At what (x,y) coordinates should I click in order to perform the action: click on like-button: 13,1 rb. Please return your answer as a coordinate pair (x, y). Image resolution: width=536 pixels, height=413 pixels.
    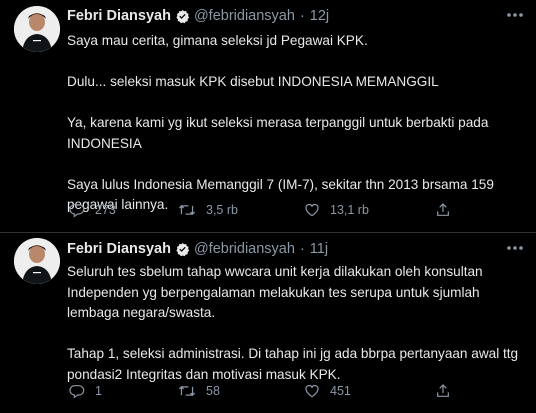
    Looking at the image, I should click on (336, 210).